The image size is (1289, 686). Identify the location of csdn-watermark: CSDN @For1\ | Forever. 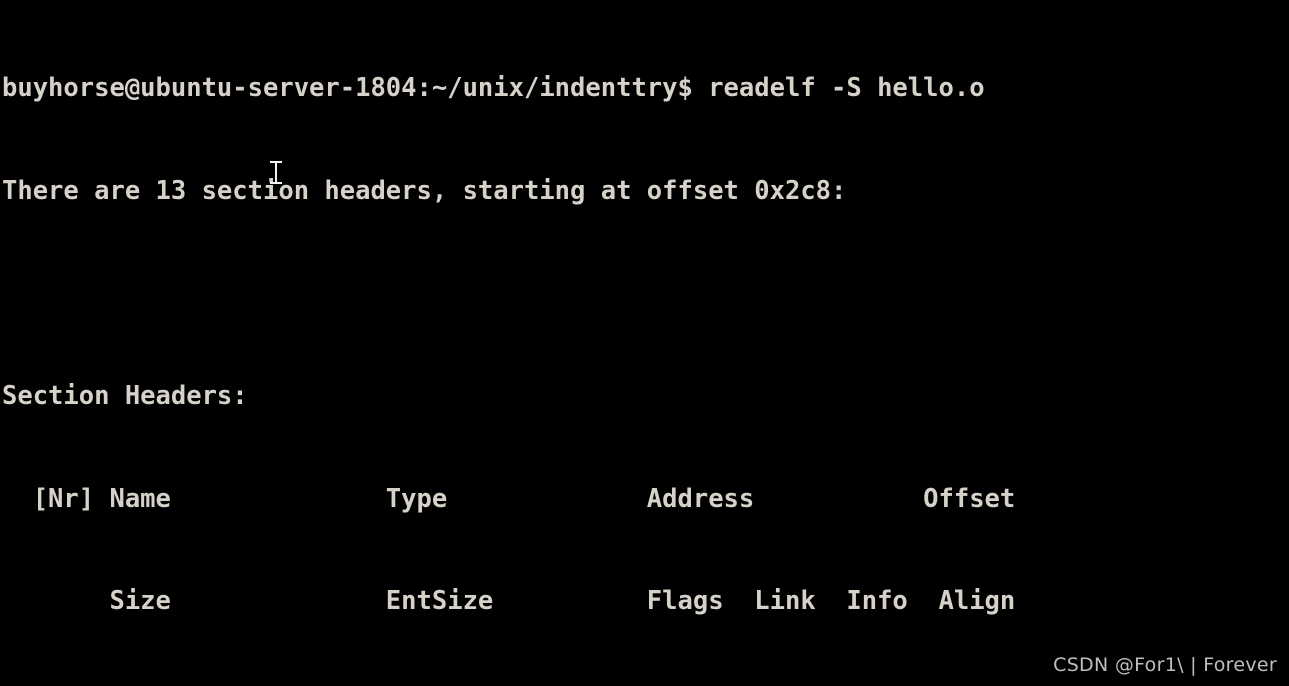
(1165, 664).